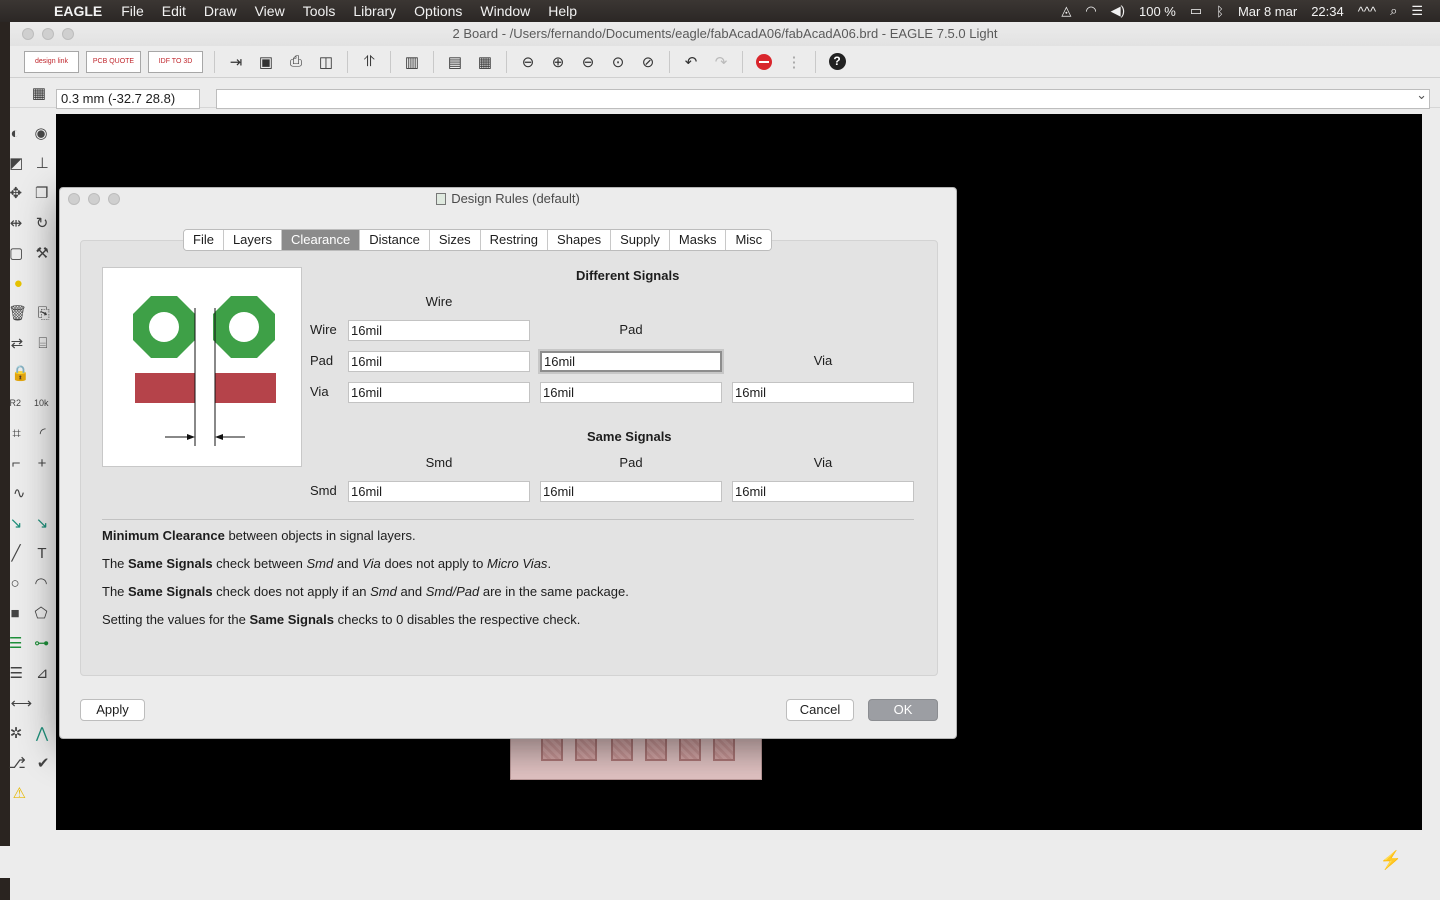 This screenshot has width=1440, height=900. Describe the element at coordinates (15, 673) in the screenshot. I see `hole-icon: ☰` at that location.